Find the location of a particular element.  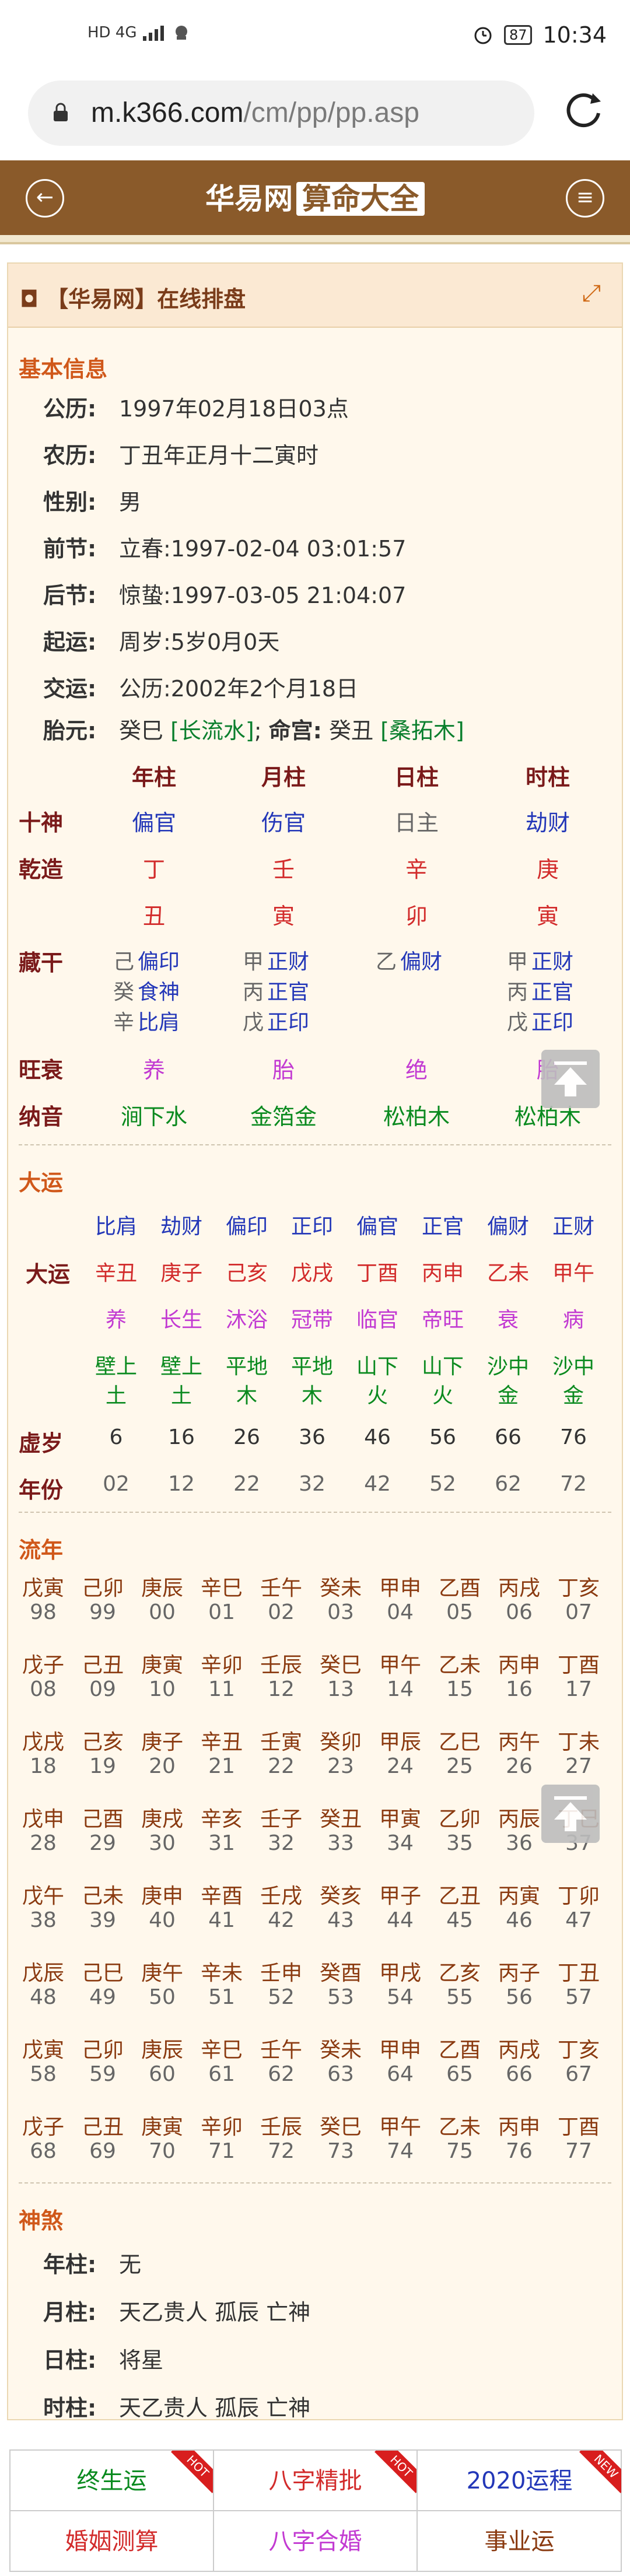

liunian-year: 25 is located at coordinates (459, 1766).